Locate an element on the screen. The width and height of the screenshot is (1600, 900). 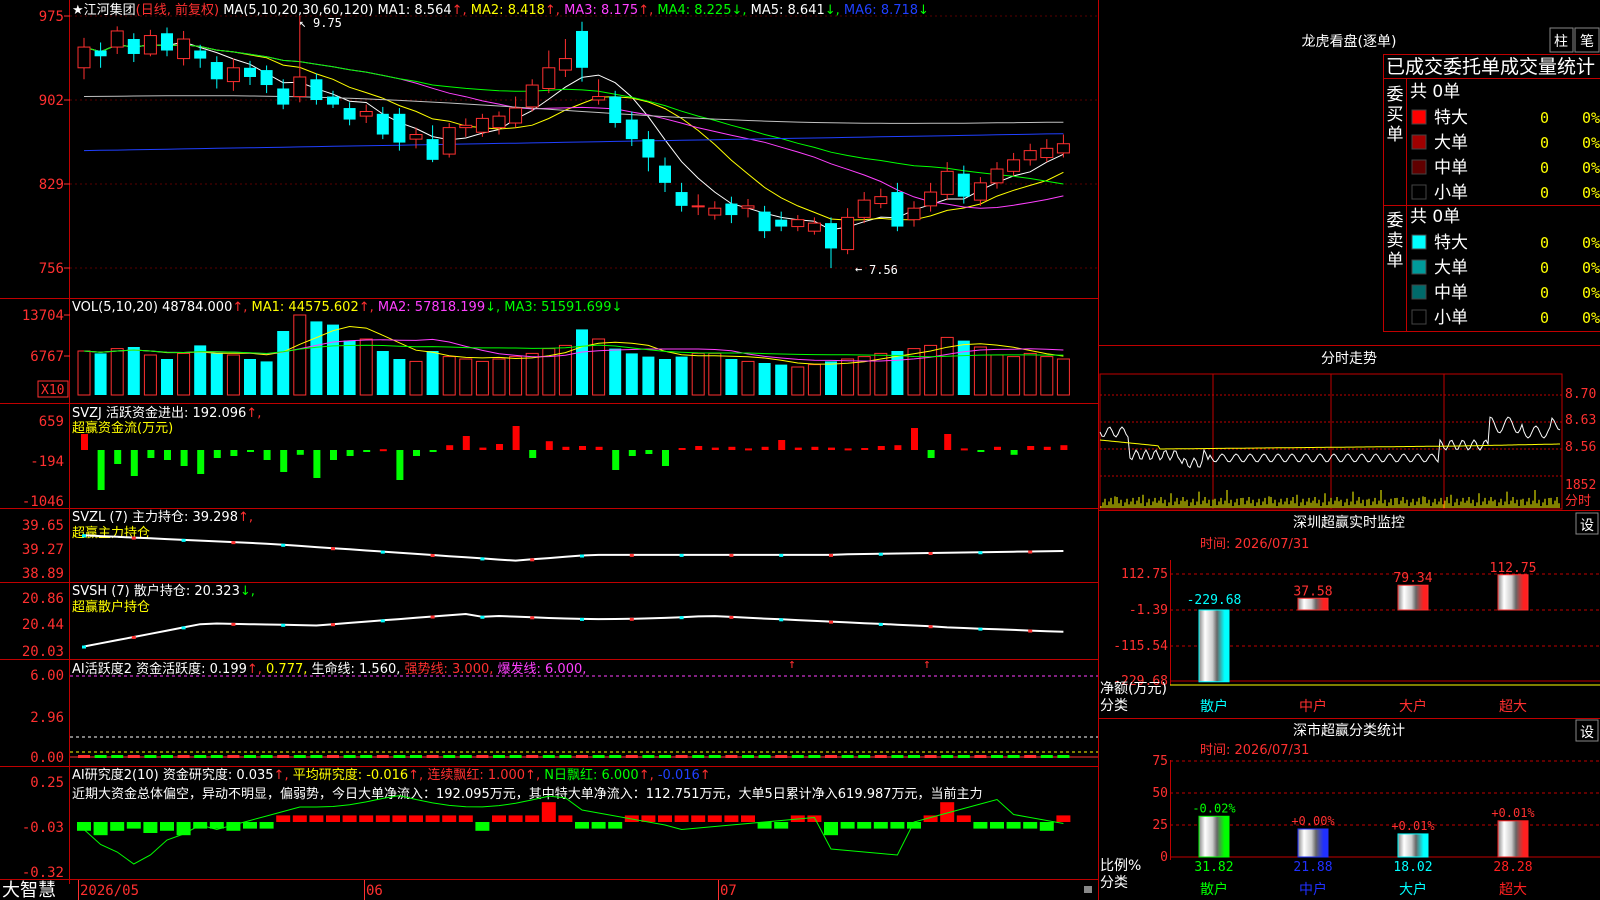
fund-flow-bars is located at coordinates (574, 458).